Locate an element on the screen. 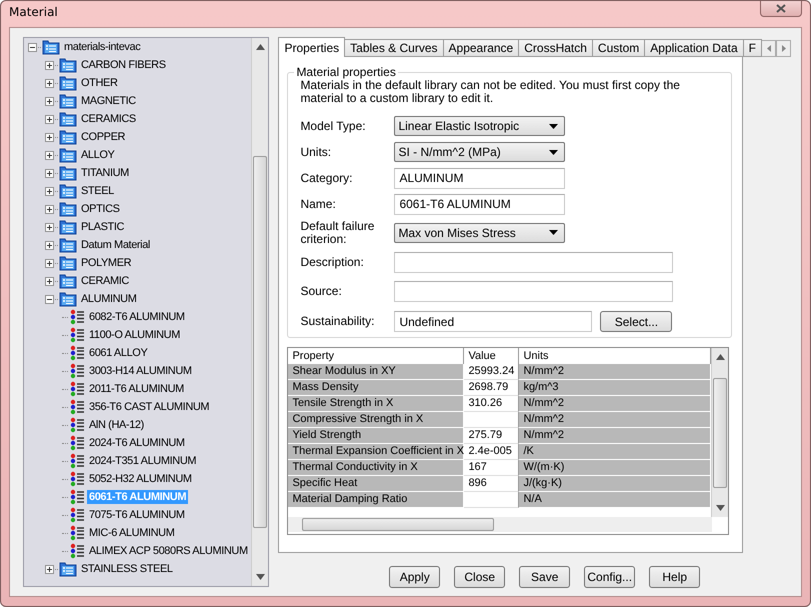 The width and height of the screenshot is (811, 607). dialog-button: Help is located at coordinates (674, 577).